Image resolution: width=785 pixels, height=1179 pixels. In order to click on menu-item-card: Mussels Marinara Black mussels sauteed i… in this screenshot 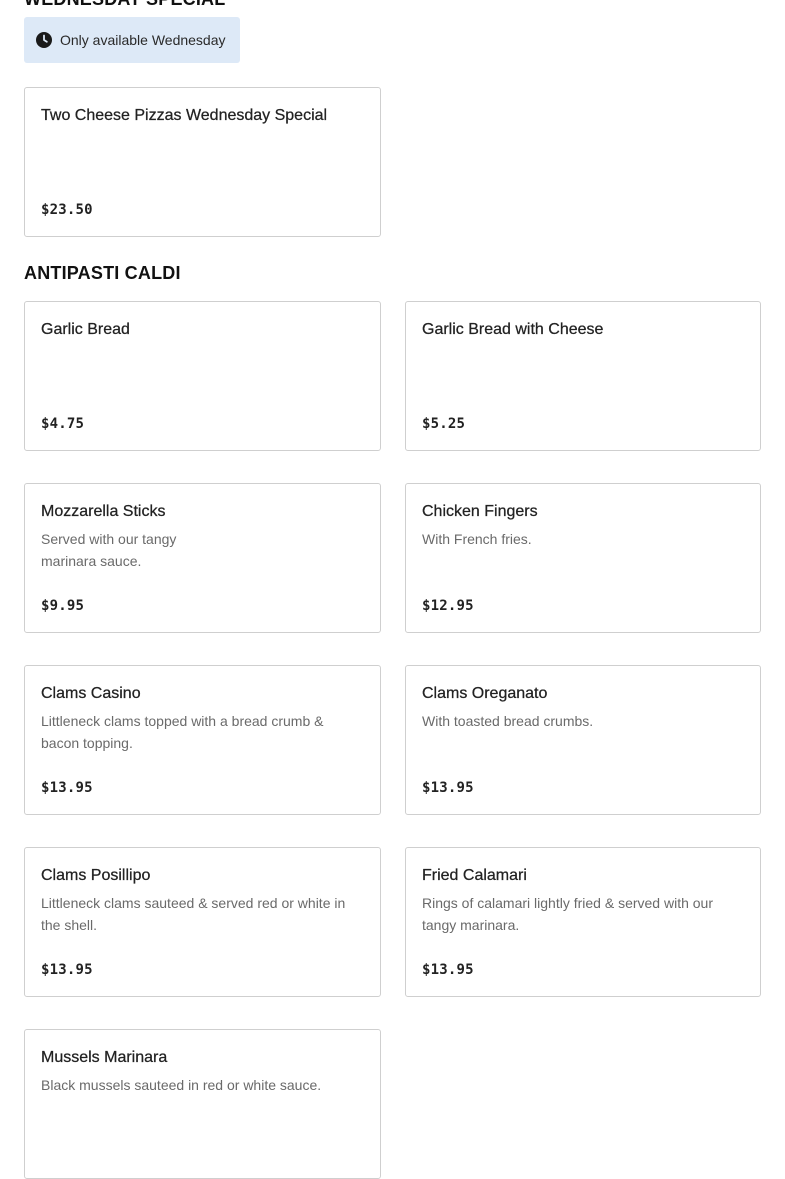, I will do `click(202, 1104)`.